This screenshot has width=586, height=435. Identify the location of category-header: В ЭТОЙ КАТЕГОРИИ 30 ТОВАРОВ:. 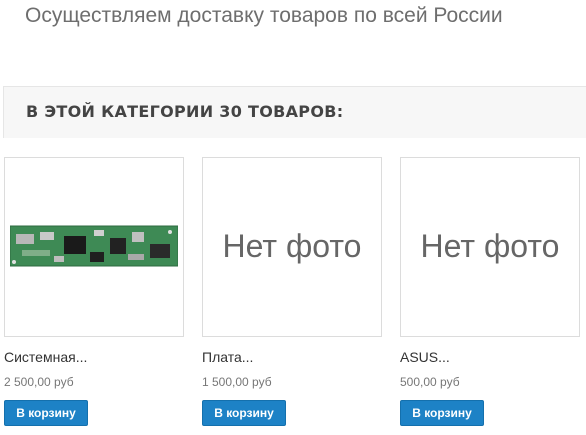
(294, 112).